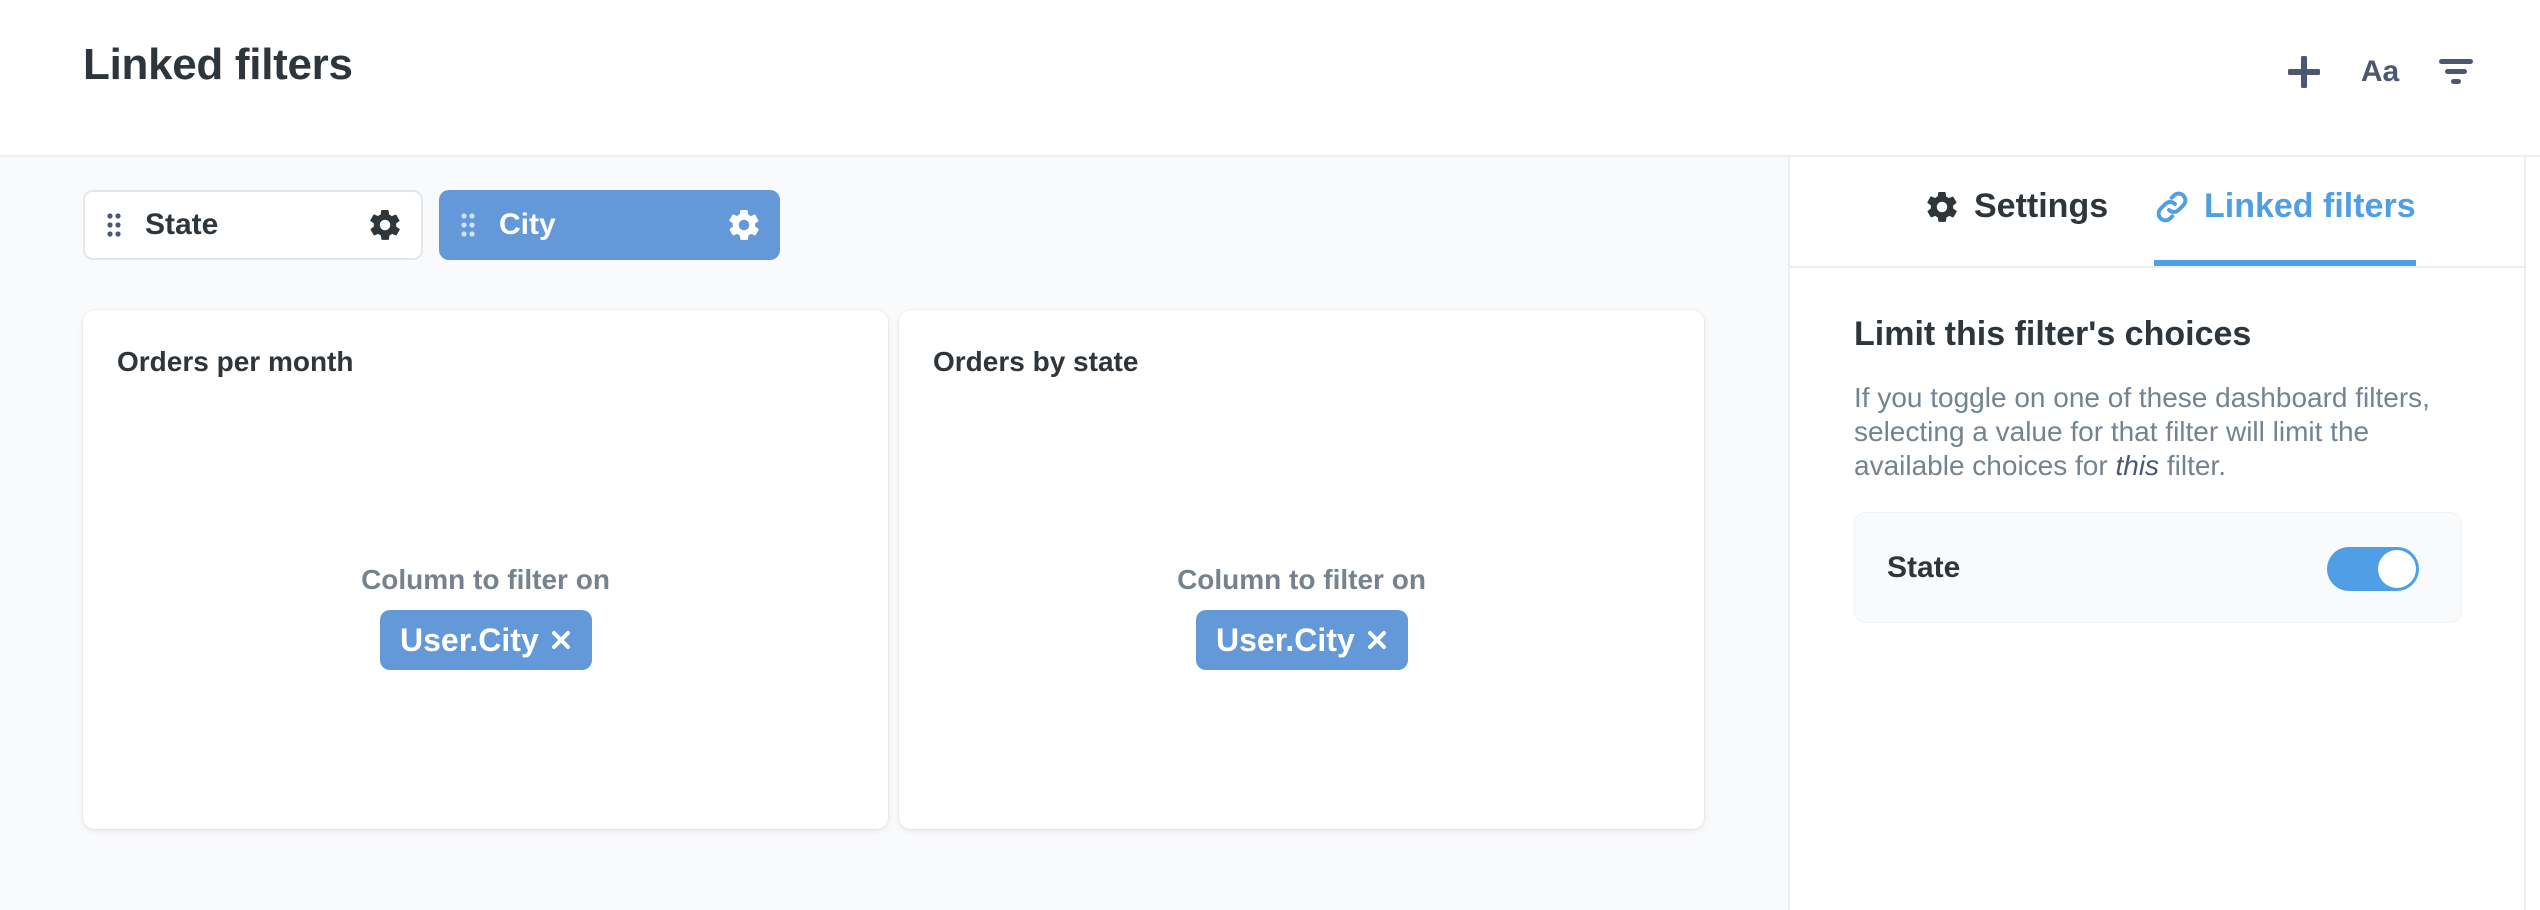  Describe the element at coordinates (2053, 334) in the screenshot. I see `section-heading: Limit this filter's choices` at that location.